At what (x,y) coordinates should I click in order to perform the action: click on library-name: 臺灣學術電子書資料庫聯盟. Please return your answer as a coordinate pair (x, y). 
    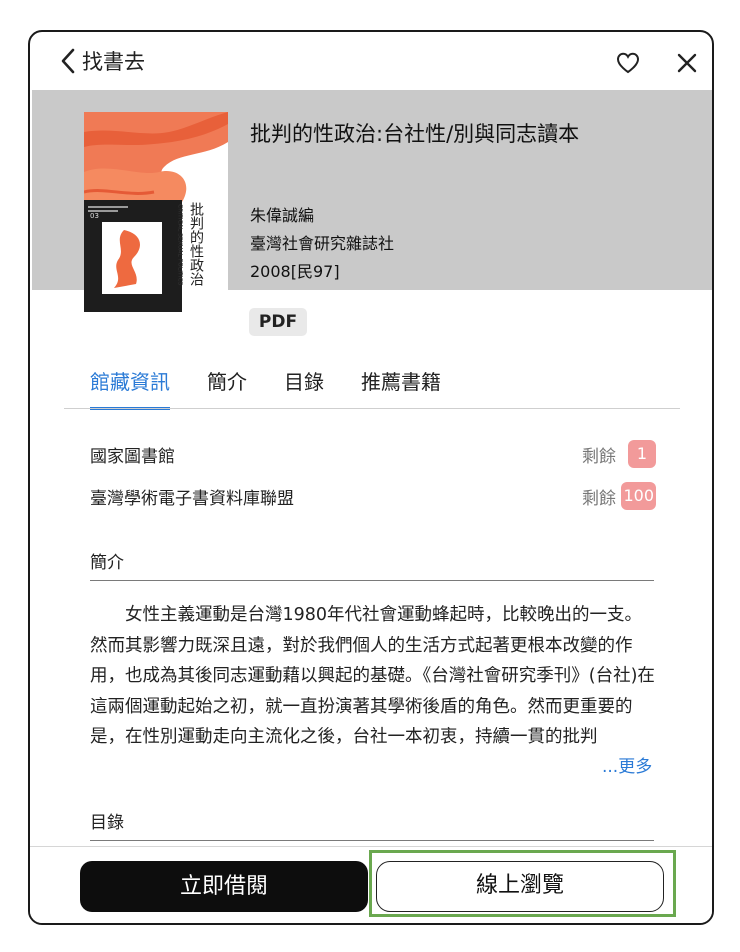
    Looking at the image, I should click on (192, 499).